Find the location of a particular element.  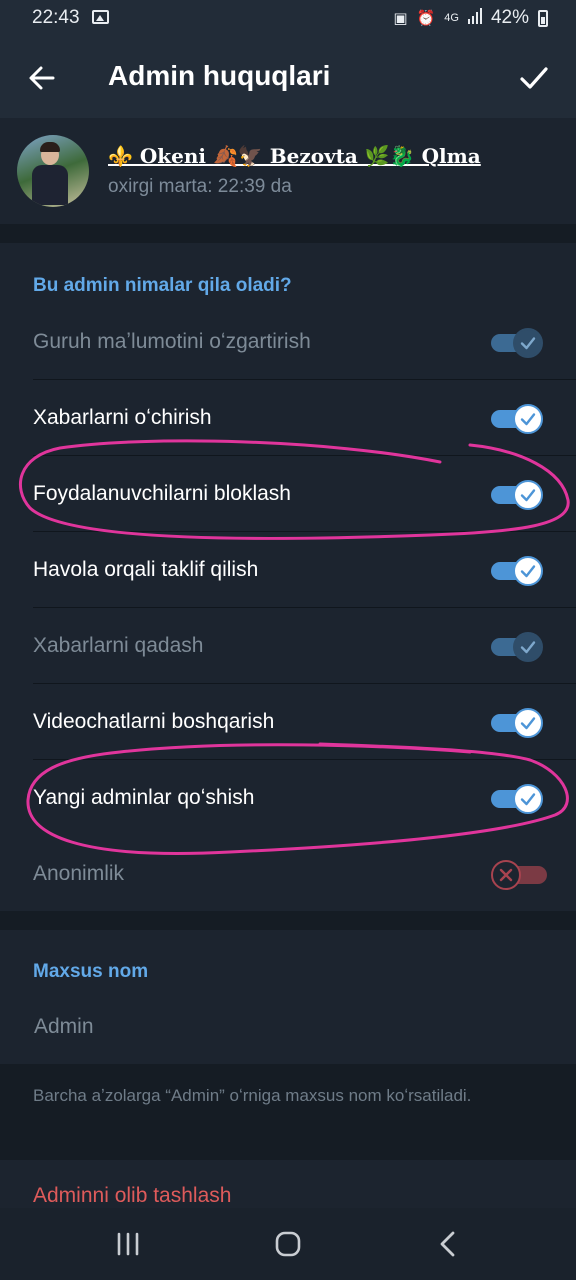

perm-label: Havola orqali taklif qilish is located at coordinates (146, 569).